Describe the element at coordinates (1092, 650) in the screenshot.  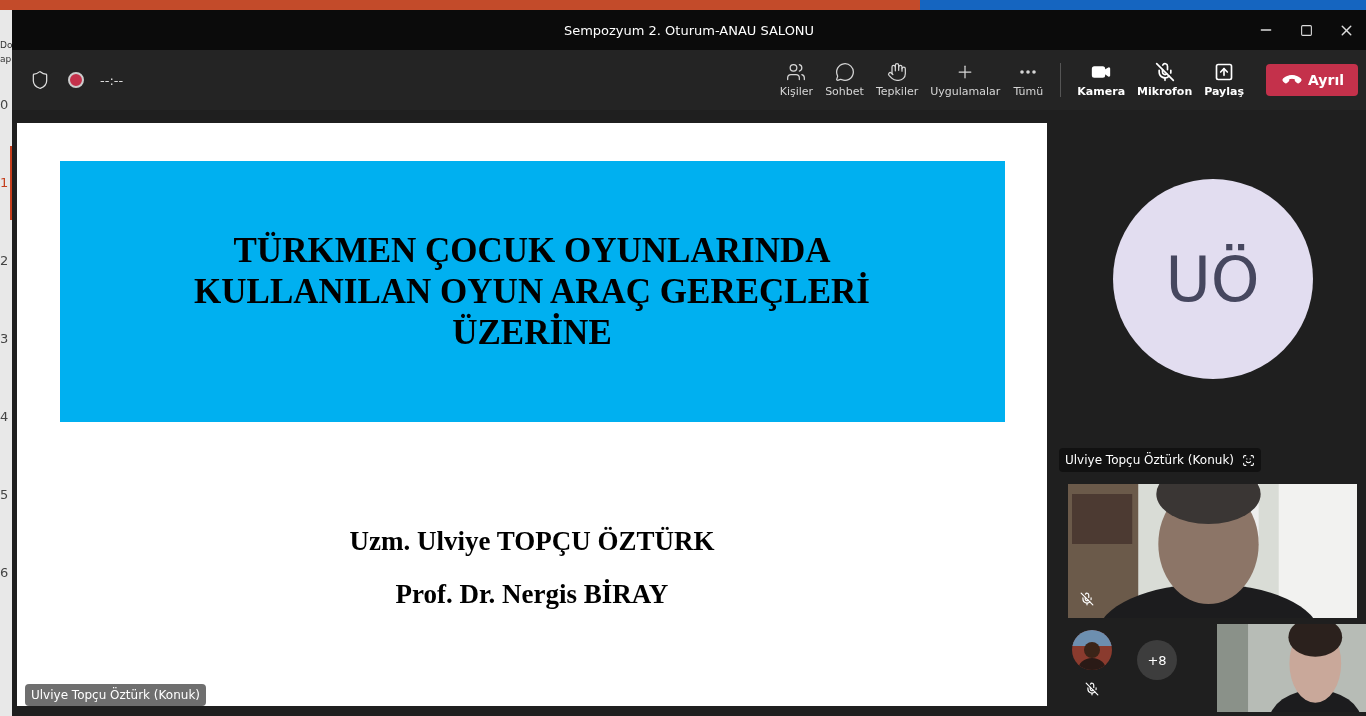
I see `participant-avatar` at that location.